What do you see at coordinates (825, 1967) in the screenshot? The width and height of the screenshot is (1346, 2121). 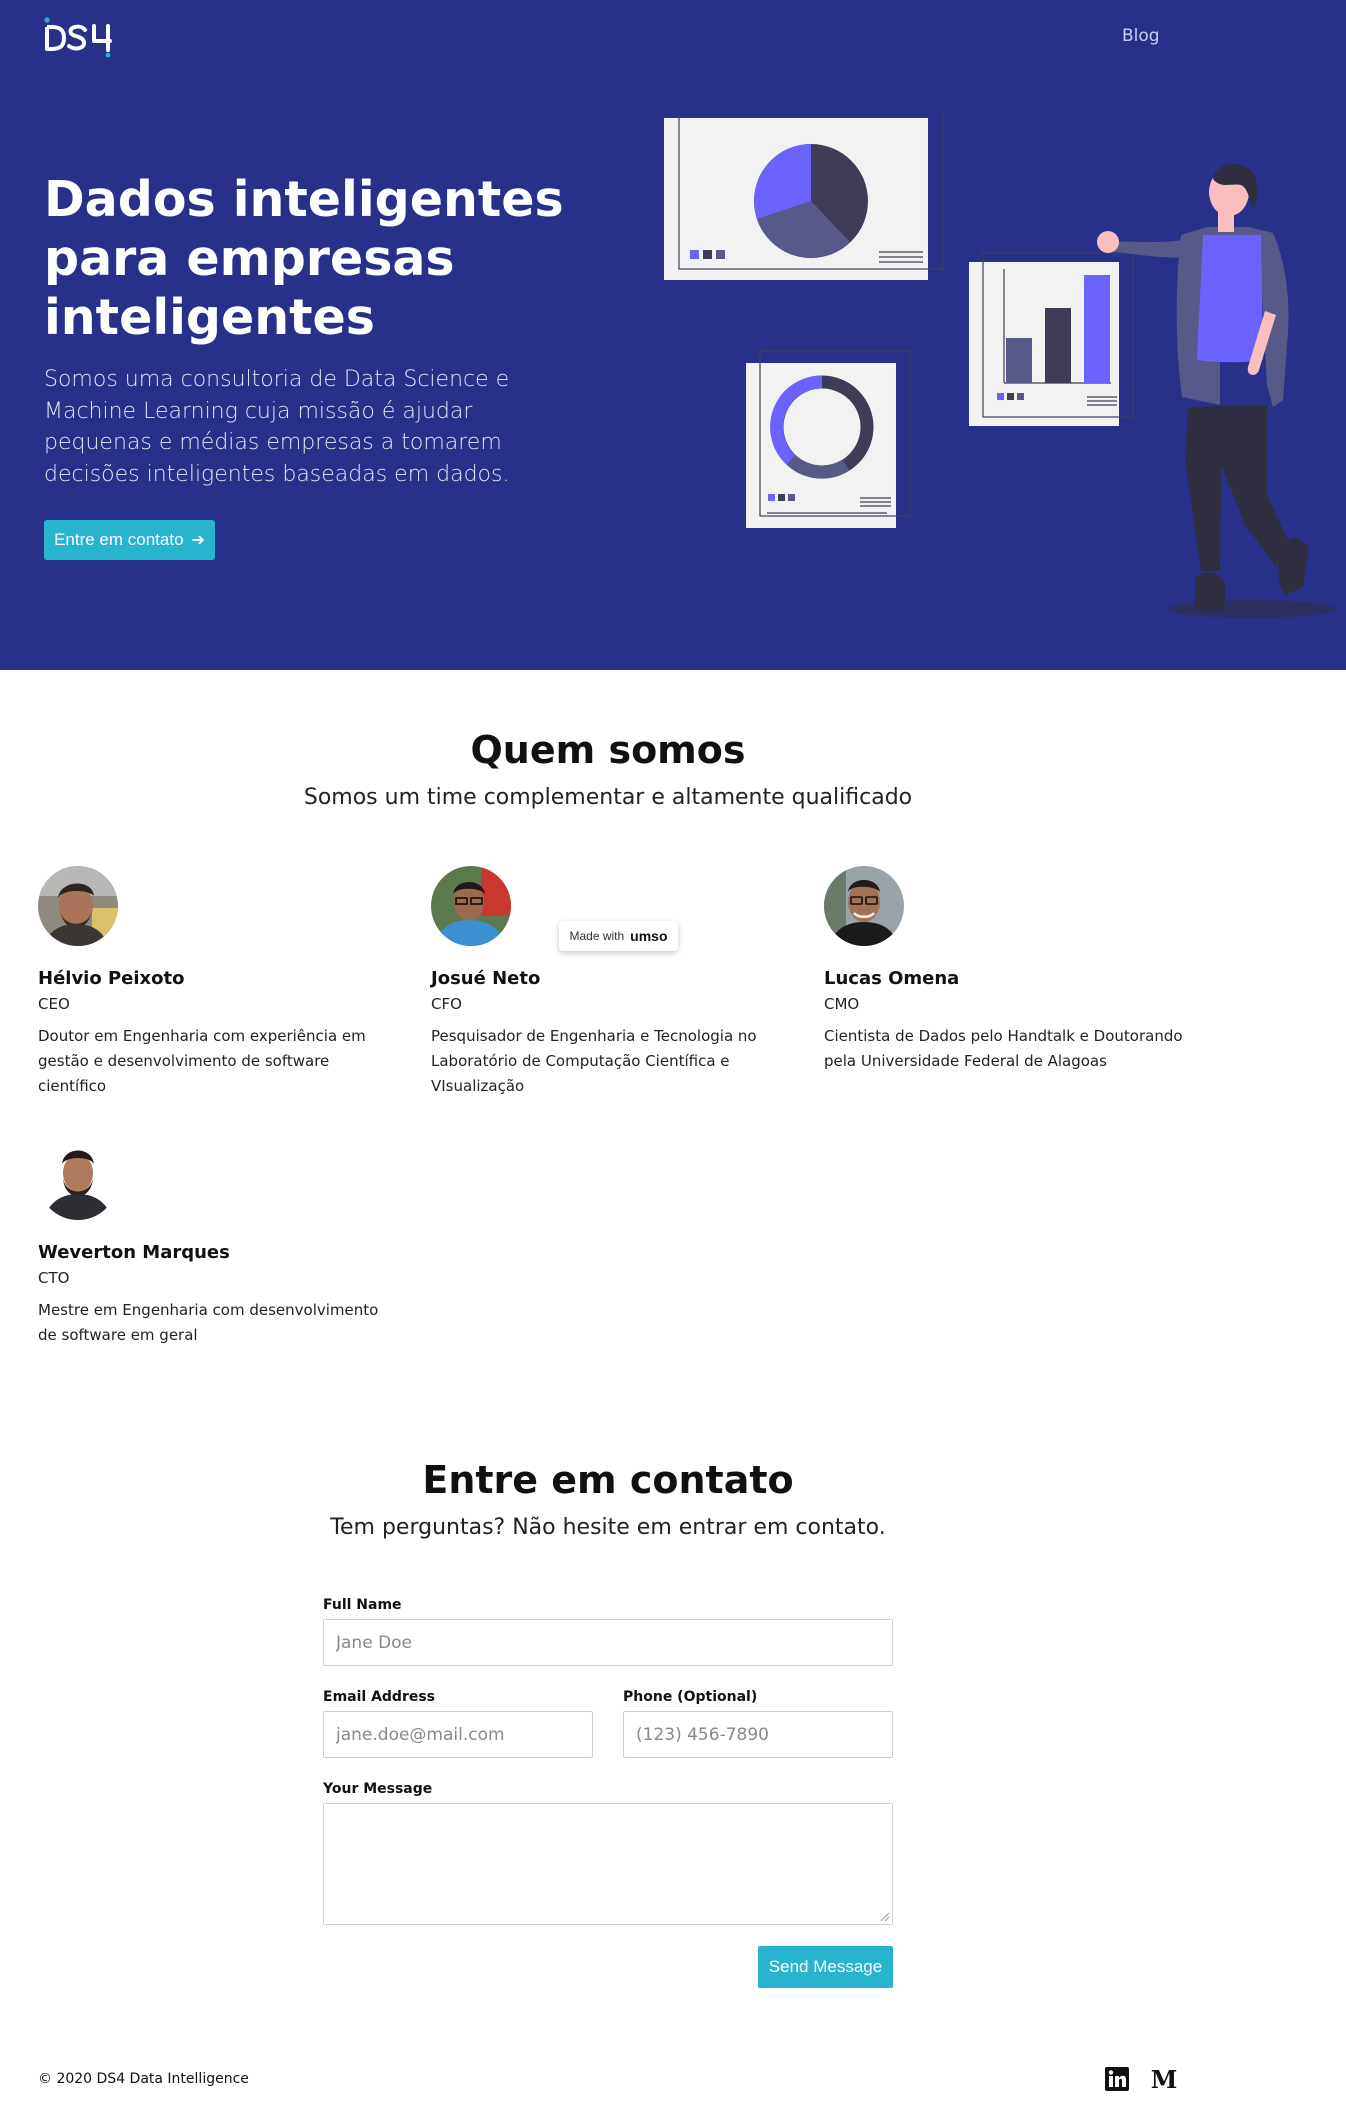 I see `send-message-button: Send Message` at bounding box center [825, 1967].